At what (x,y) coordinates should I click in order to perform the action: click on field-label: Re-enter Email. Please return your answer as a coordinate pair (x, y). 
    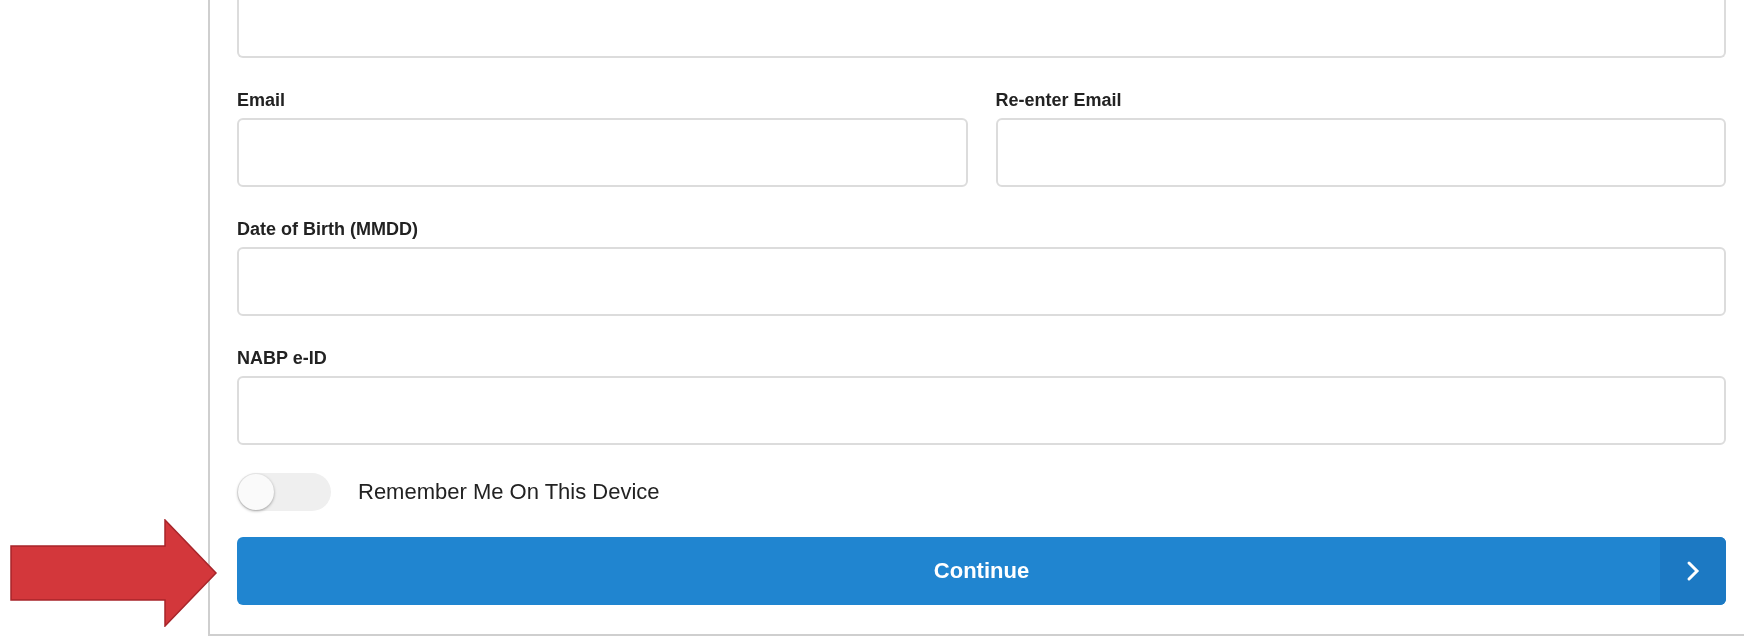
    Looking at the image, I should click on (1059, 100).